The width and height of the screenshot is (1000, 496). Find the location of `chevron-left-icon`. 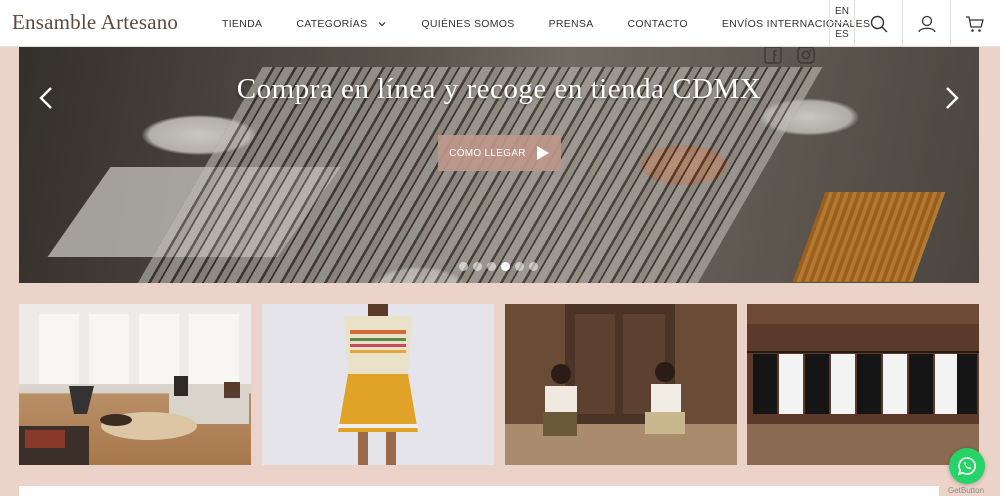

chevron-left-icon is located at coordinates (45, 98).